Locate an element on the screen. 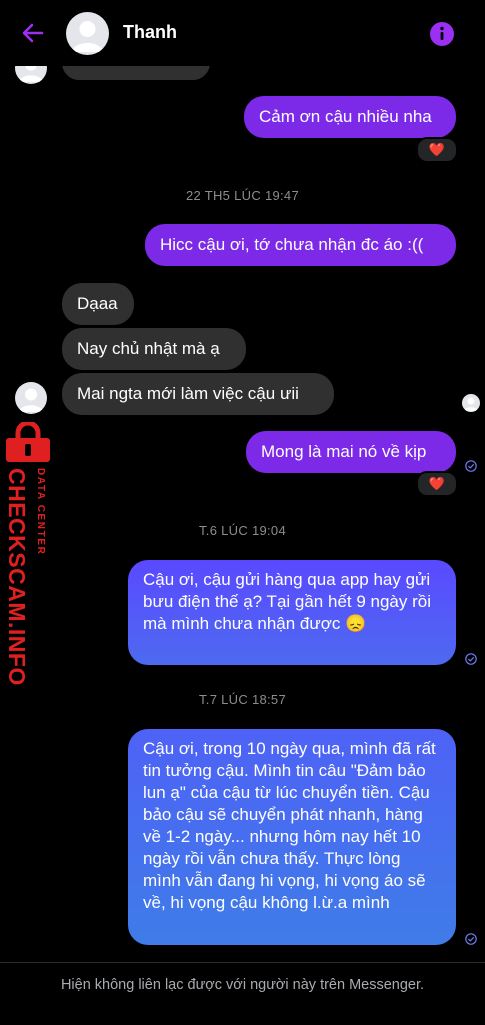 This screenshot has height=1025, width=485. contact-name: Thanh is located at coordinates (150, 32).